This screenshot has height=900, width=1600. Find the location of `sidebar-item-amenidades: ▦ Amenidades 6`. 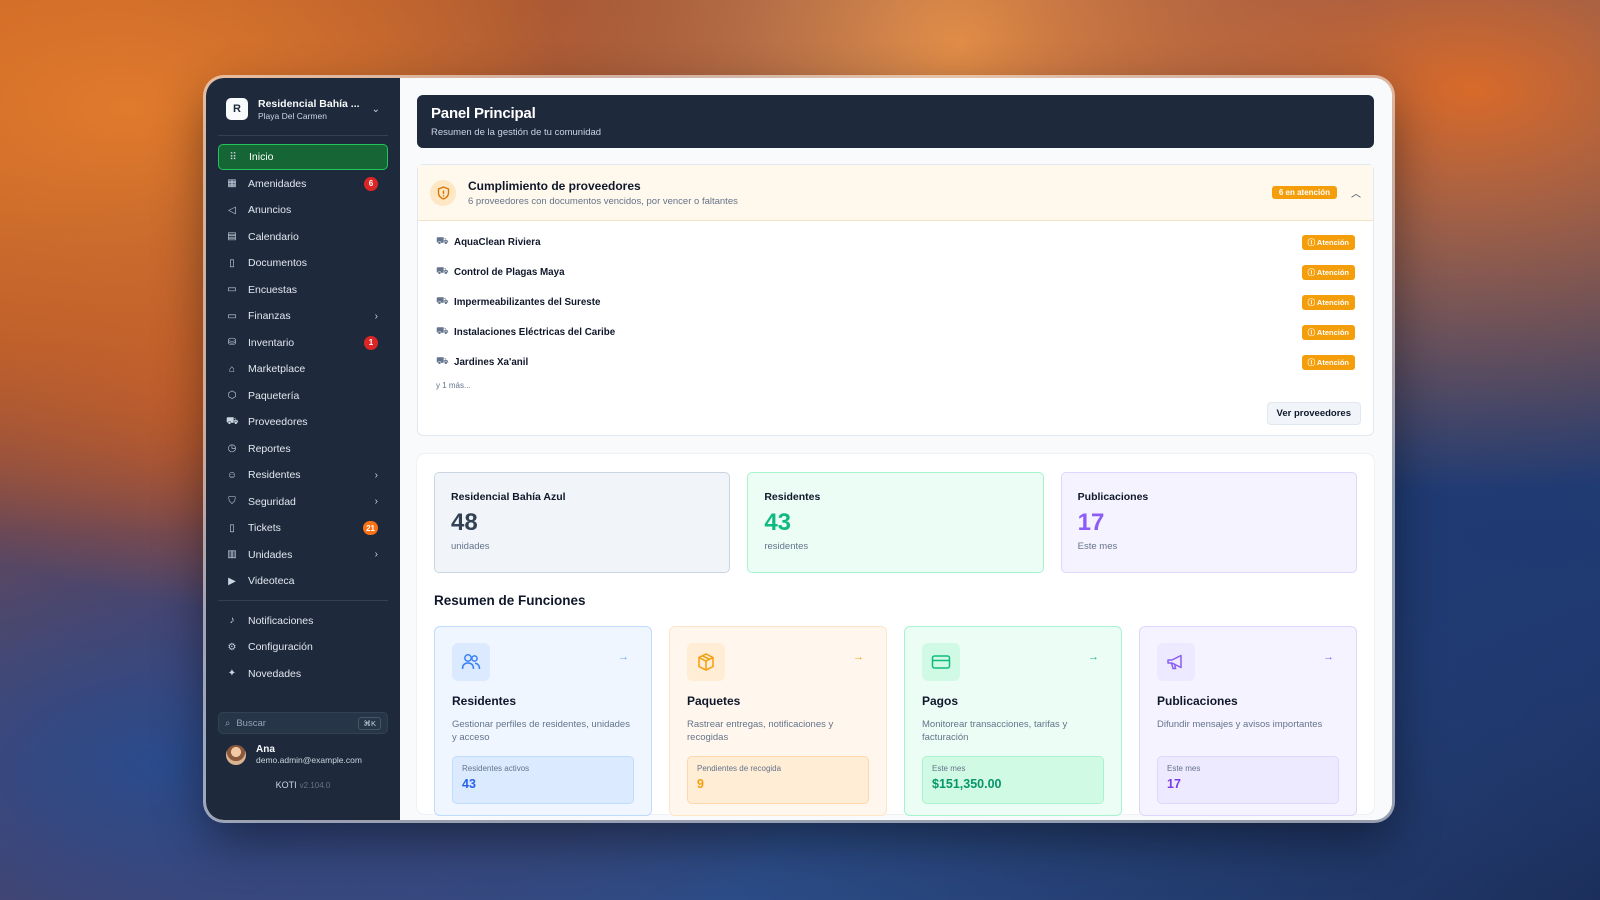

sidebar-item-amenidades: ▦ Amenidades 6 is located at coordinates (303, 183).